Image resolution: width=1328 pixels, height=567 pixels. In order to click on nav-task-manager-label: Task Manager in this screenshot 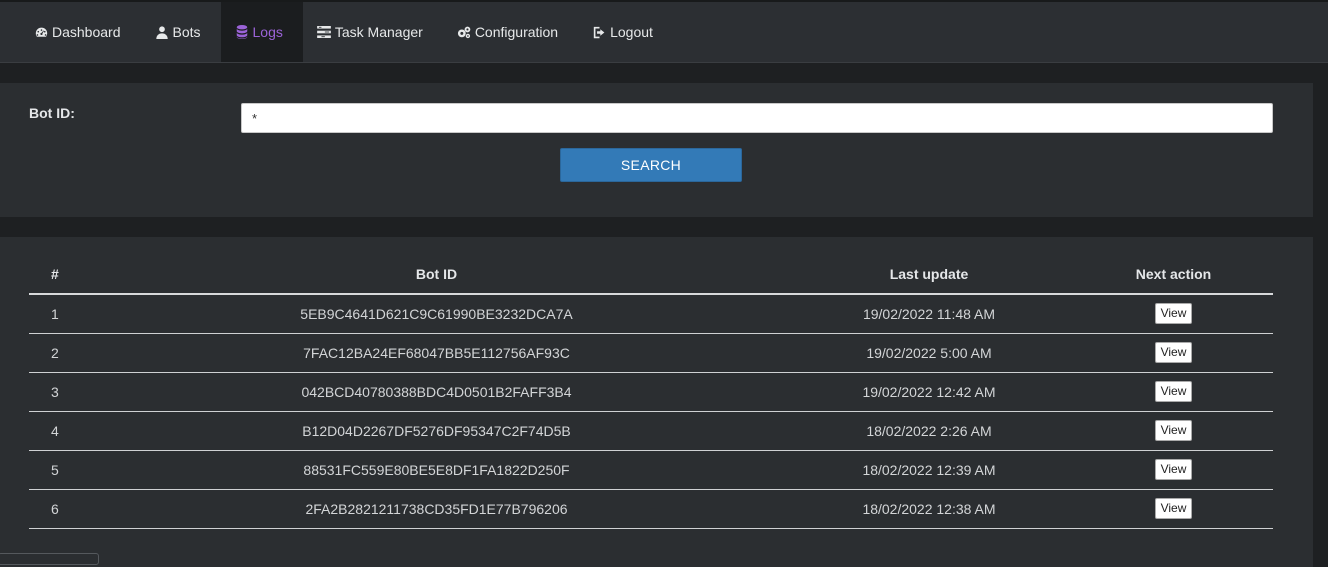, I will do `click(378, 32)`.